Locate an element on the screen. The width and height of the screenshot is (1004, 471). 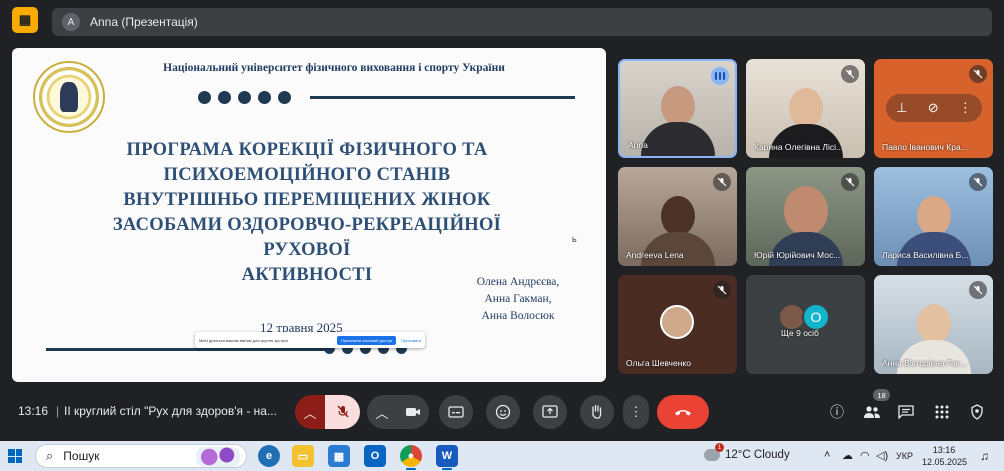
participant-tile: Ольга Шевченко is located at coordinates (677, 324).